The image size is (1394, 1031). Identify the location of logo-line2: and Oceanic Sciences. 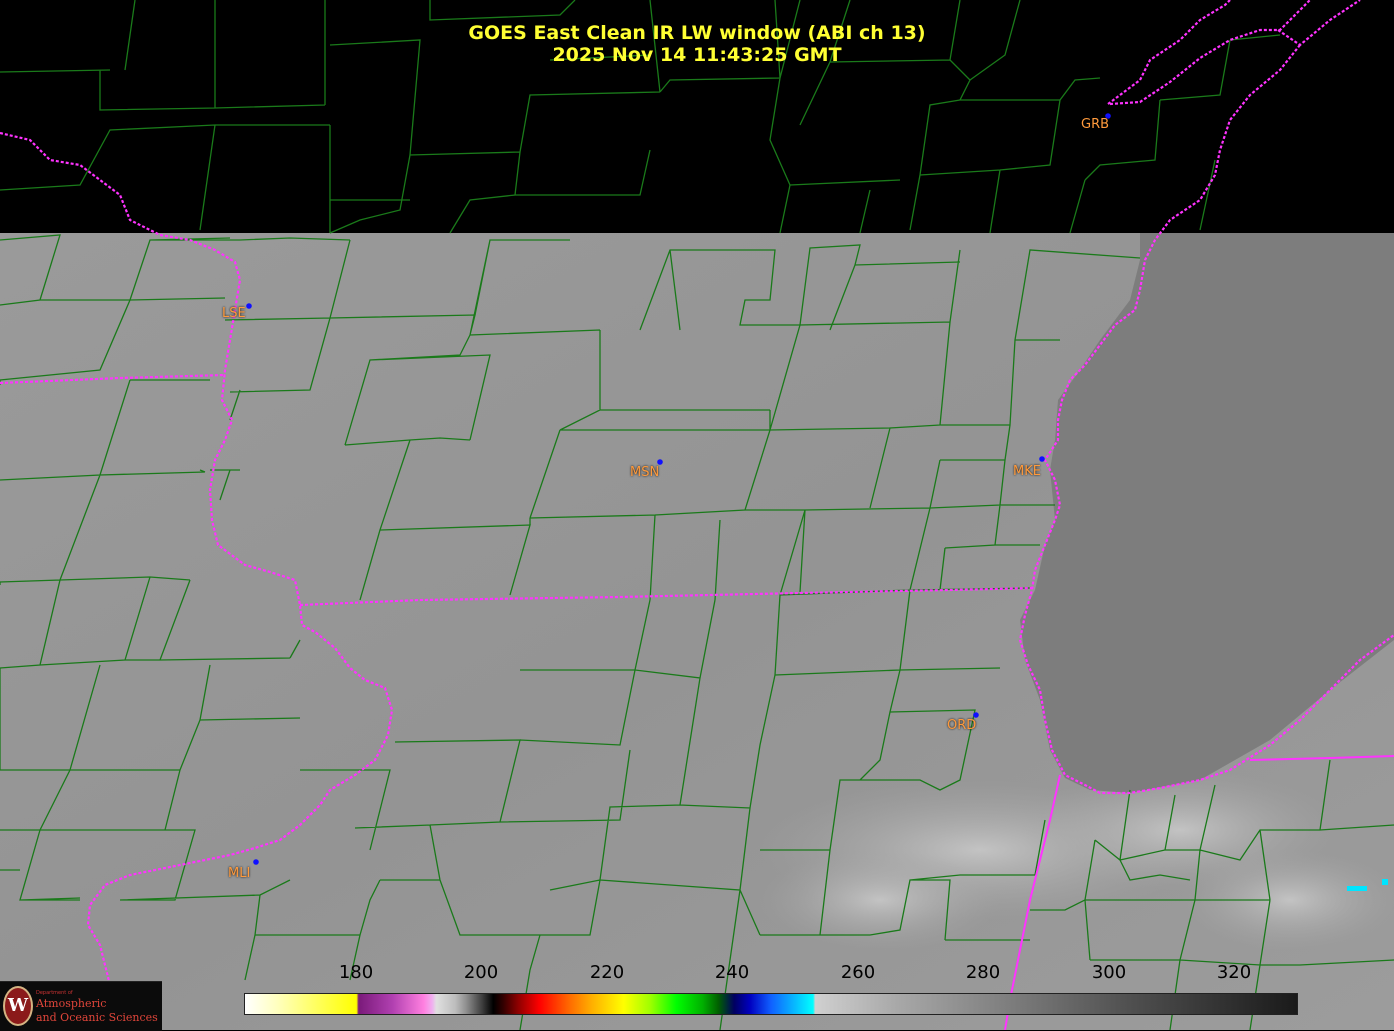
(97, 1017).